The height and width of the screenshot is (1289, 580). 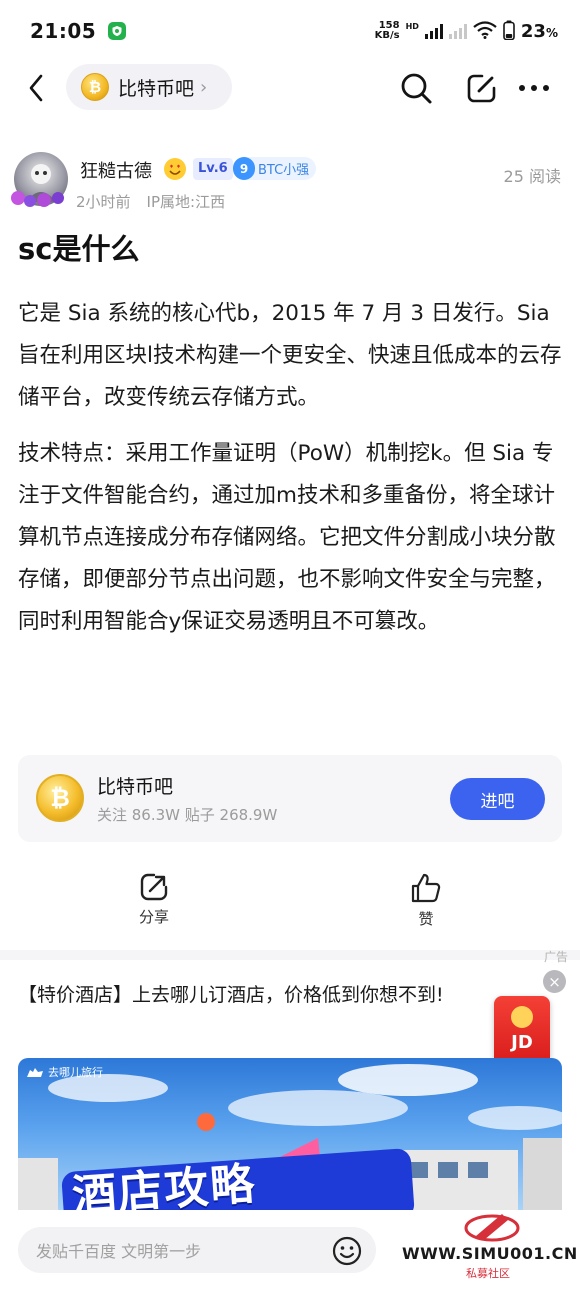 What do you see at coordinates (156, 88) in the screenshot?
I see `forum-pill-name: 比特币吧` at bounding box center [156, 88].